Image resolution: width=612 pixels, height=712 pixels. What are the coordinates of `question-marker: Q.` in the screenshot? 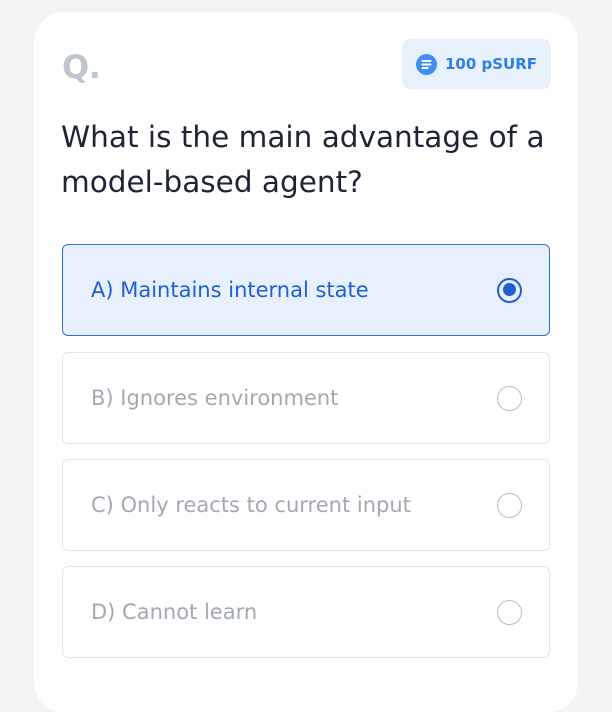 It's located at (81, 67).